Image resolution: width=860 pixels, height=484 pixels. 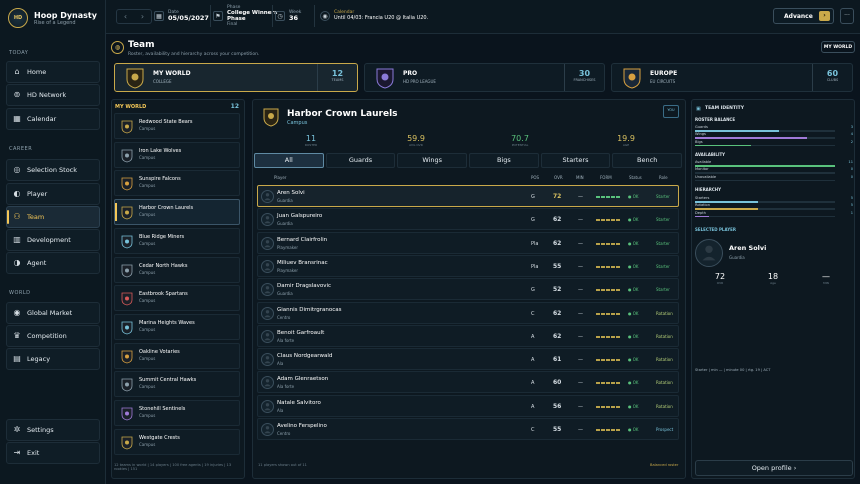 What do you see at coordinates (732, 77) in the screenshot?
I see `level-card-europe: EUROPE EU CIRCUITS 60 CLUBS` at bounding box center [732, 77].